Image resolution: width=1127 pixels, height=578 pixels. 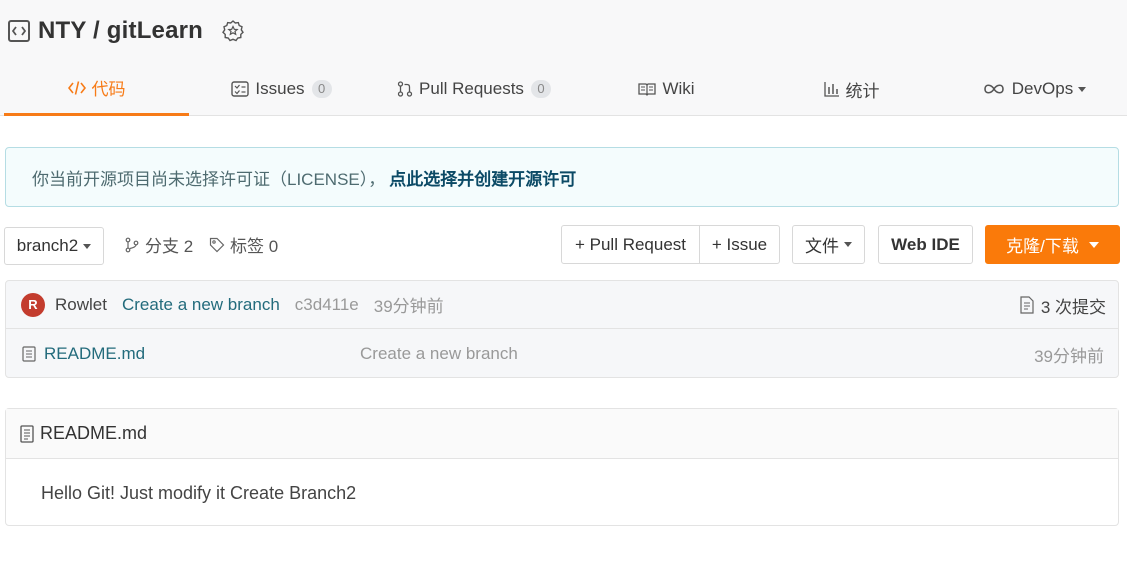 I want to click on commit-author: Rowlet, so click(x=81, y=305).